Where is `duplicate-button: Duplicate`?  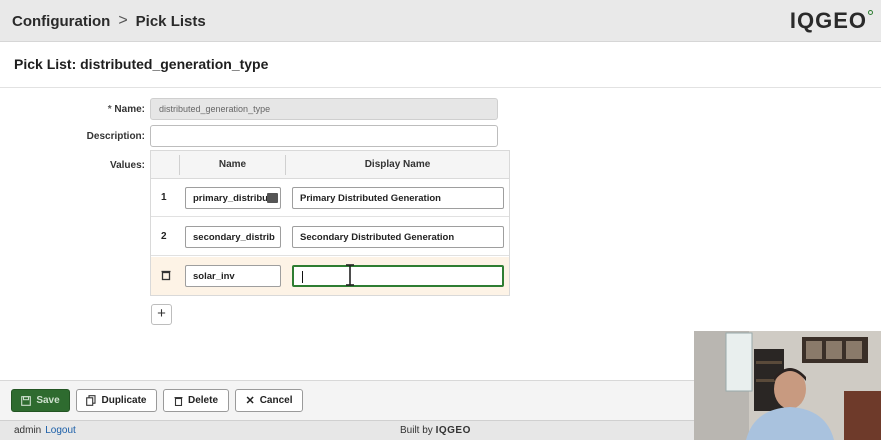 duplicate-button: Duplicate is located at coordinates (116, 400).